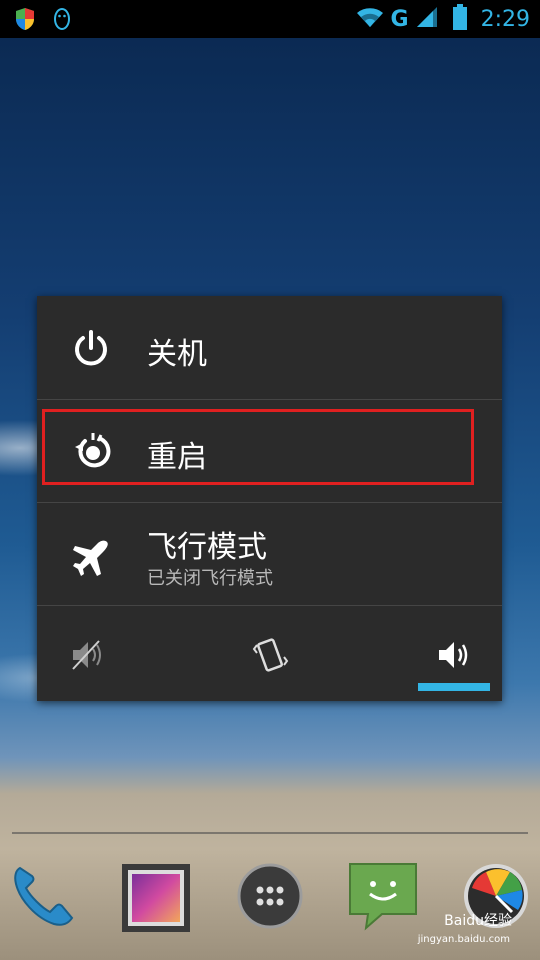 This screenshot has width=540, height=960. I want to click on status-bar: G 2:29, so click(270, 19).